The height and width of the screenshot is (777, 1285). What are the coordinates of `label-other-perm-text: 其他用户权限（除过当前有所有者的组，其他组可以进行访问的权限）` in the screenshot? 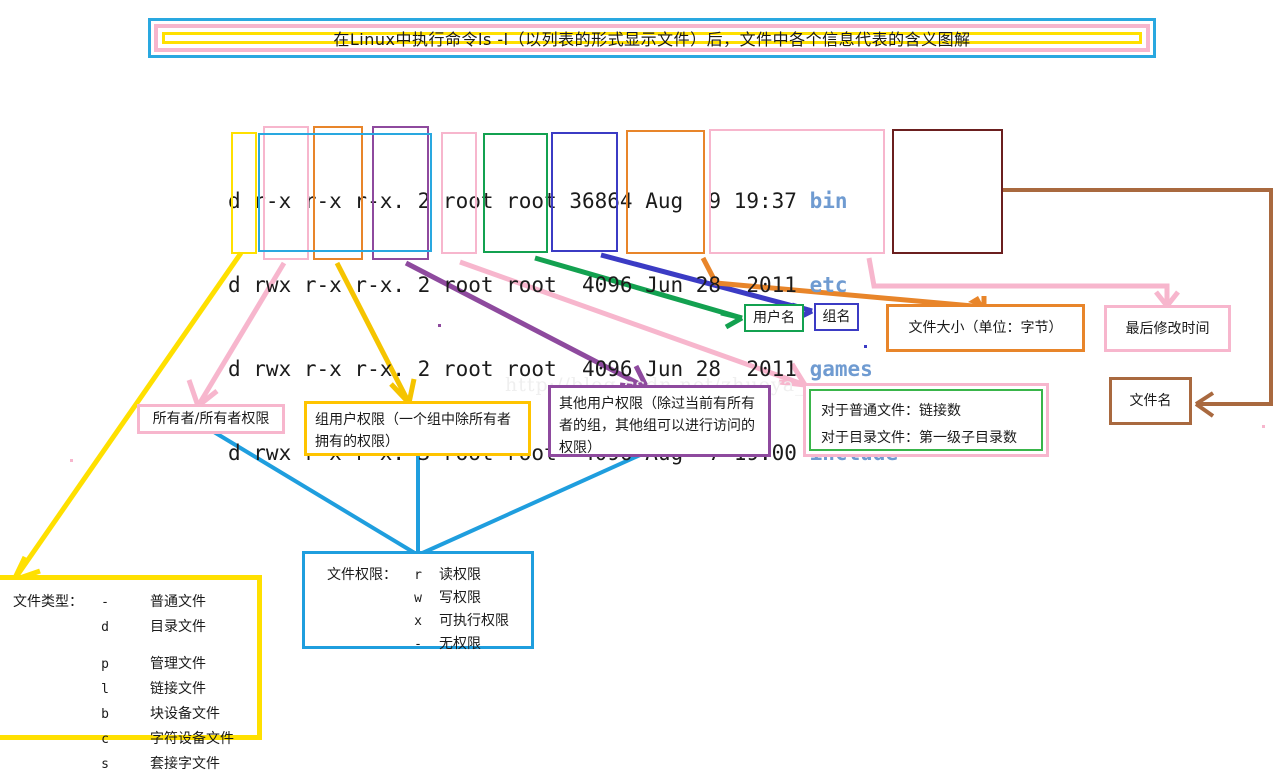 It's located at (657, 426).